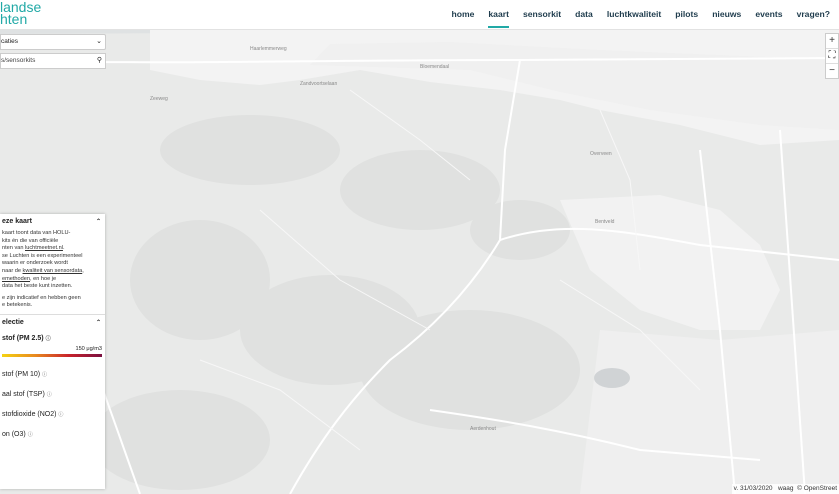 This screenshot has height=494, width=839. Describe the element at coordinates (318, 84) in the screenshot. I see `map-label: Zandvoortselaan` at that location.